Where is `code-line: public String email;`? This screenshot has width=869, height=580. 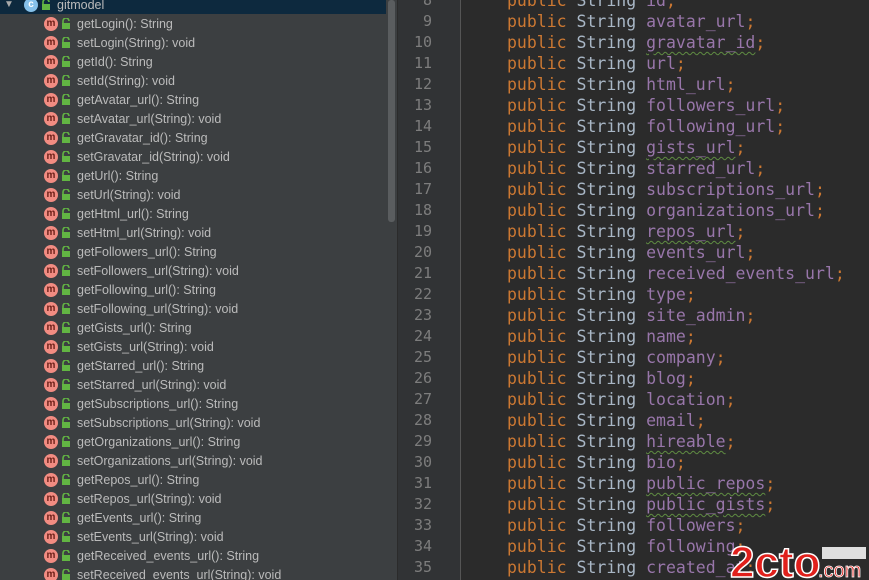 code-line: public String email; is located at coordinates (606, 420).